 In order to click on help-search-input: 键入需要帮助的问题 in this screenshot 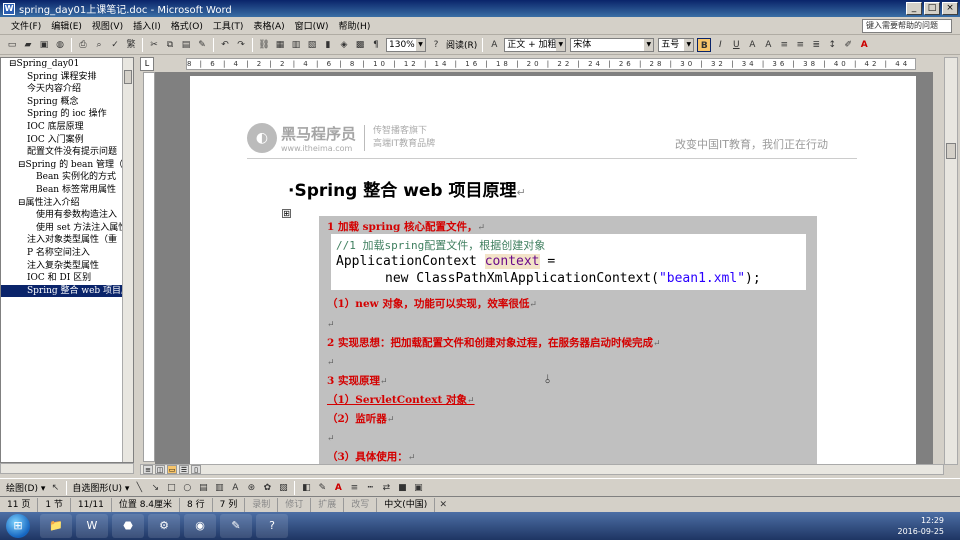, I will do `click(907, 25)`.